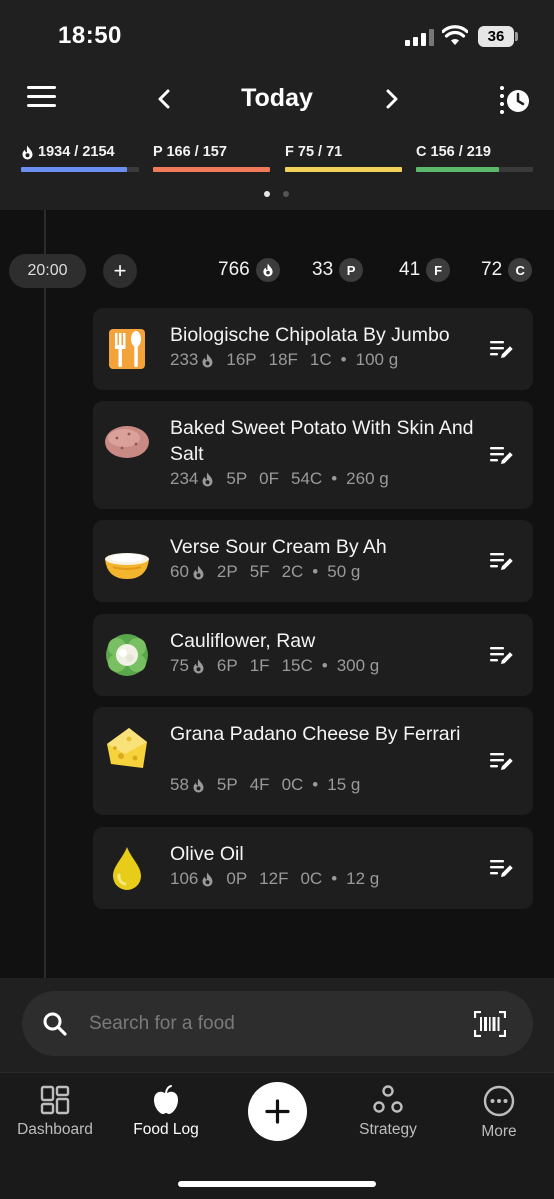  Describe the element at coordinates (241, 359) in the screenshot. I see `food-protein: 16P` at that location.